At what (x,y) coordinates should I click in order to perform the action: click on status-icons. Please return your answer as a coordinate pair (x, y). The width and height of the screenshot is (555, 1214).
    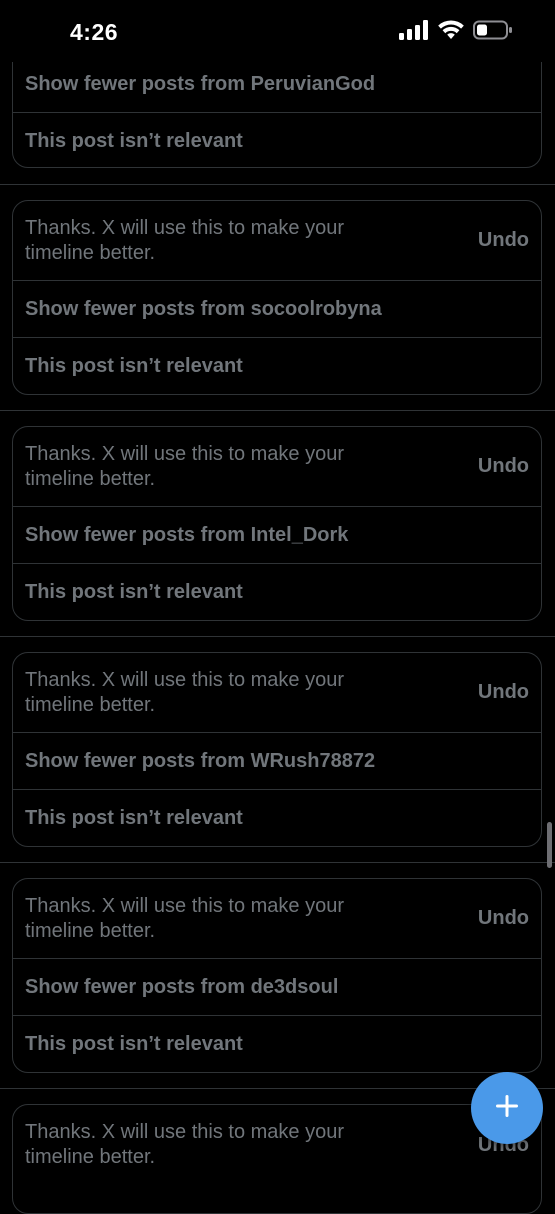
    Looking at the image, I should click on (456, 32).